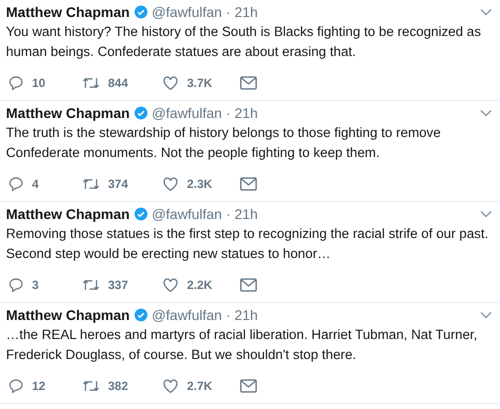 Image resolution: width=500 pixels, height=409 pixels. I want to click on tweet-text: The truth is the stewardship of history belongs to those fighting to remove Confederate monuments. Not the people fighting to keep them., so click(224, 143).